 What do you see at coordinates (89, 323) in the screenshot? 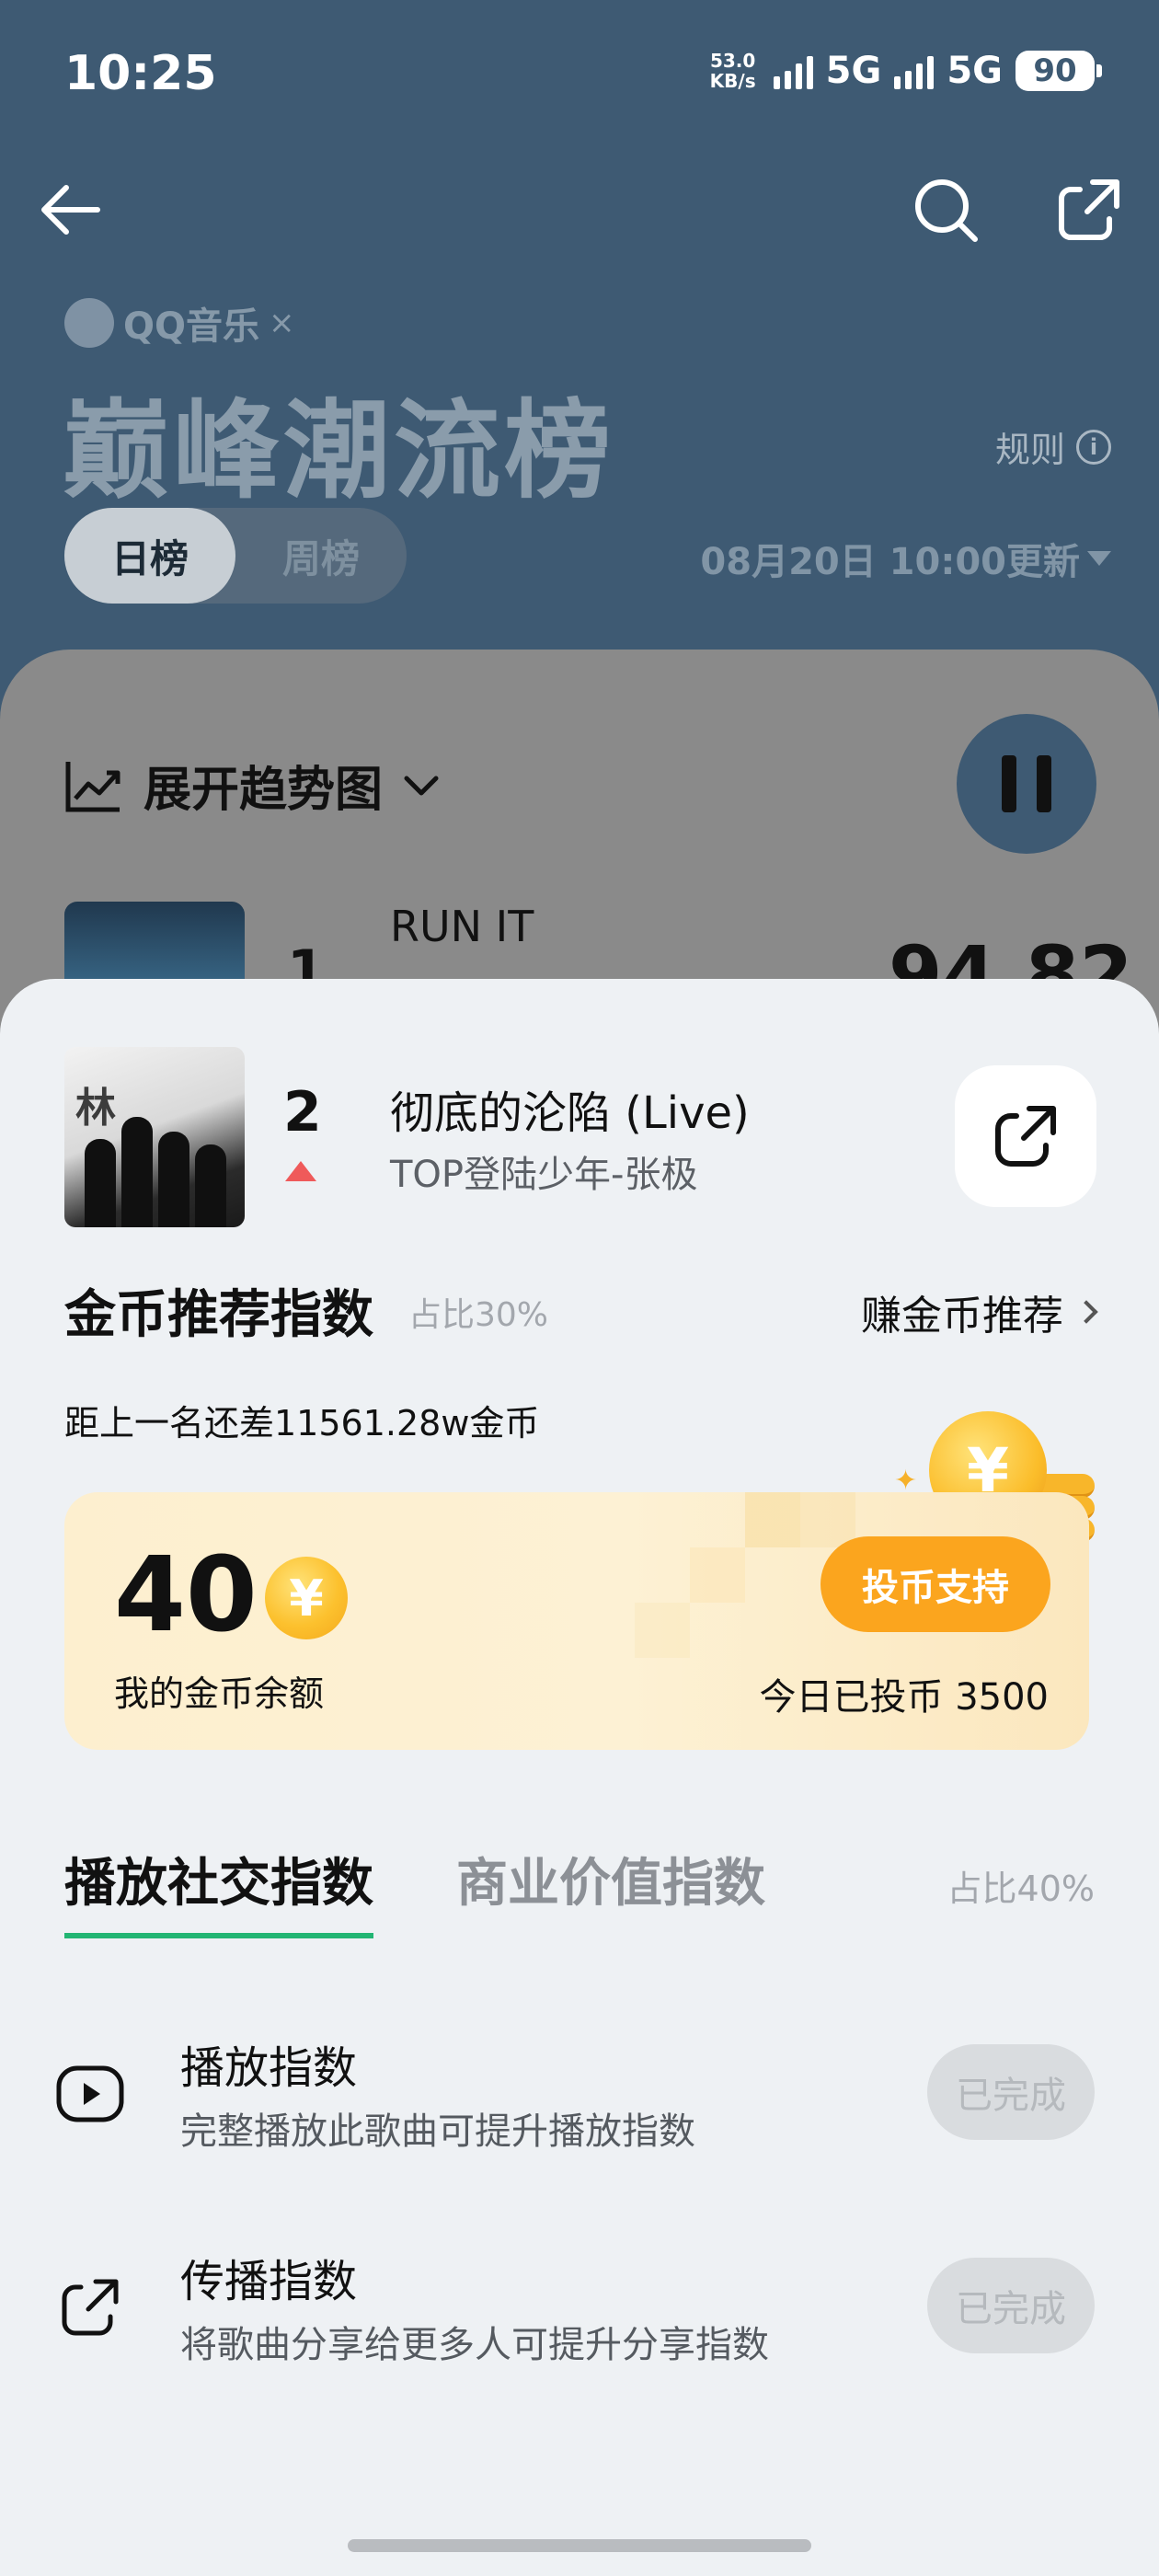
I see `qq-music-logo-icon` at bounding box center [89, 323].